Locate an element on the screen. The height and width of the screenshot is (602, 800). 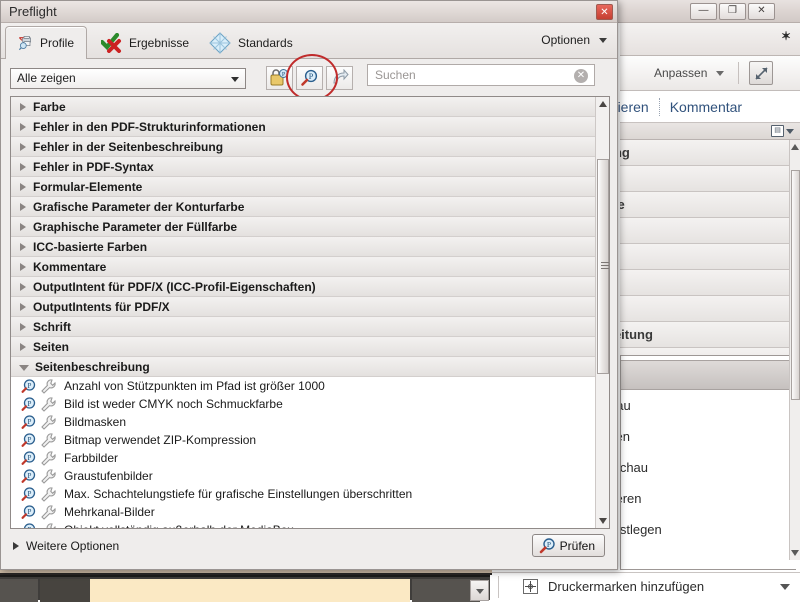
checks-group-header: Graphische Parameter der Füllfarbe is located at coordinates (303, 227).